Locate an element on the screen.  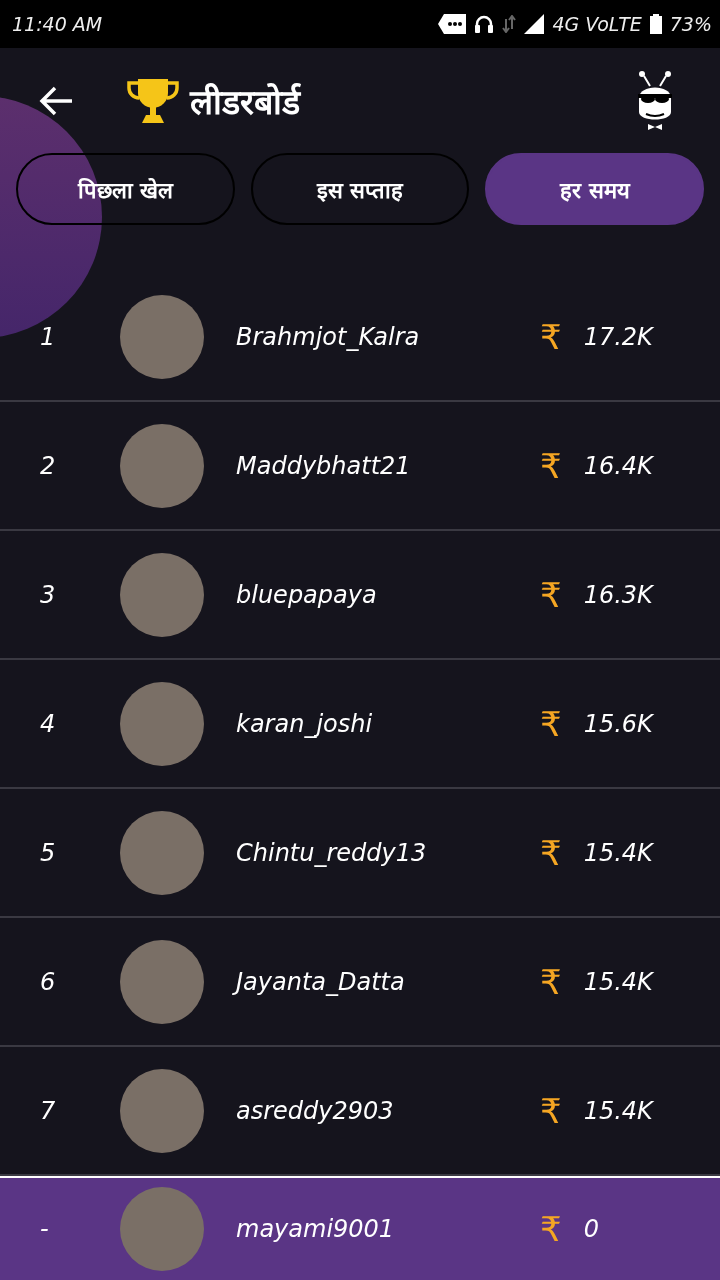
player-name: Chintu_reddy13 is located at coordinates (332, 852).